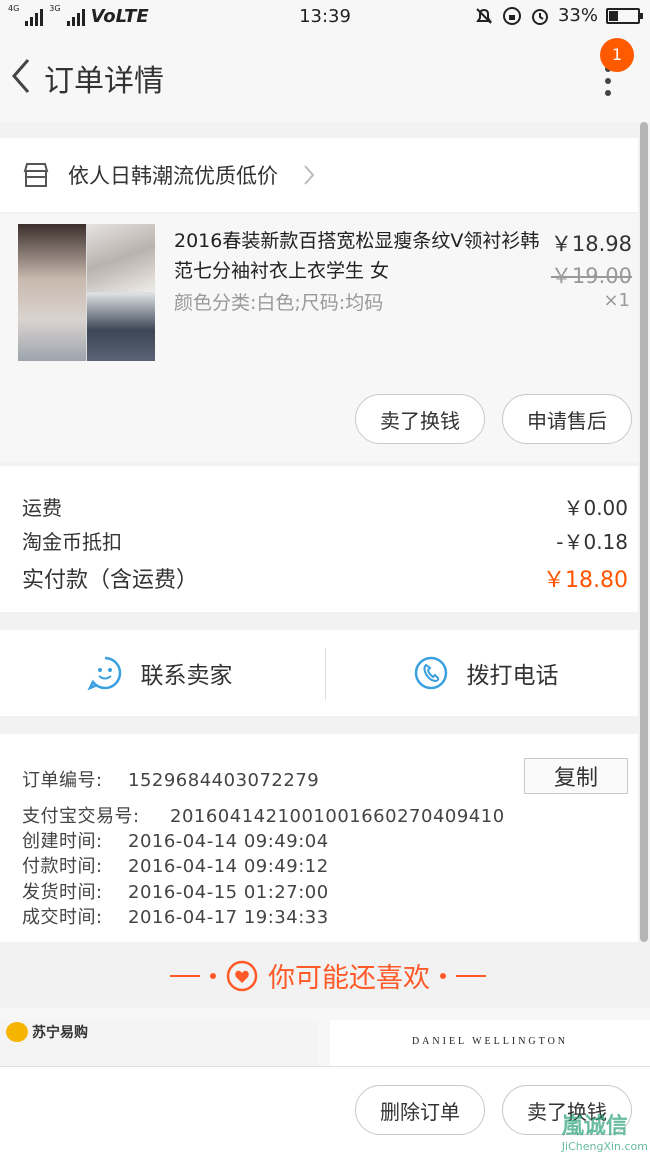  What do you see at coordinates (567, 419) in the screenshot?
I see `after-sale-button: 申请售后` at bounding box center [567, 419].